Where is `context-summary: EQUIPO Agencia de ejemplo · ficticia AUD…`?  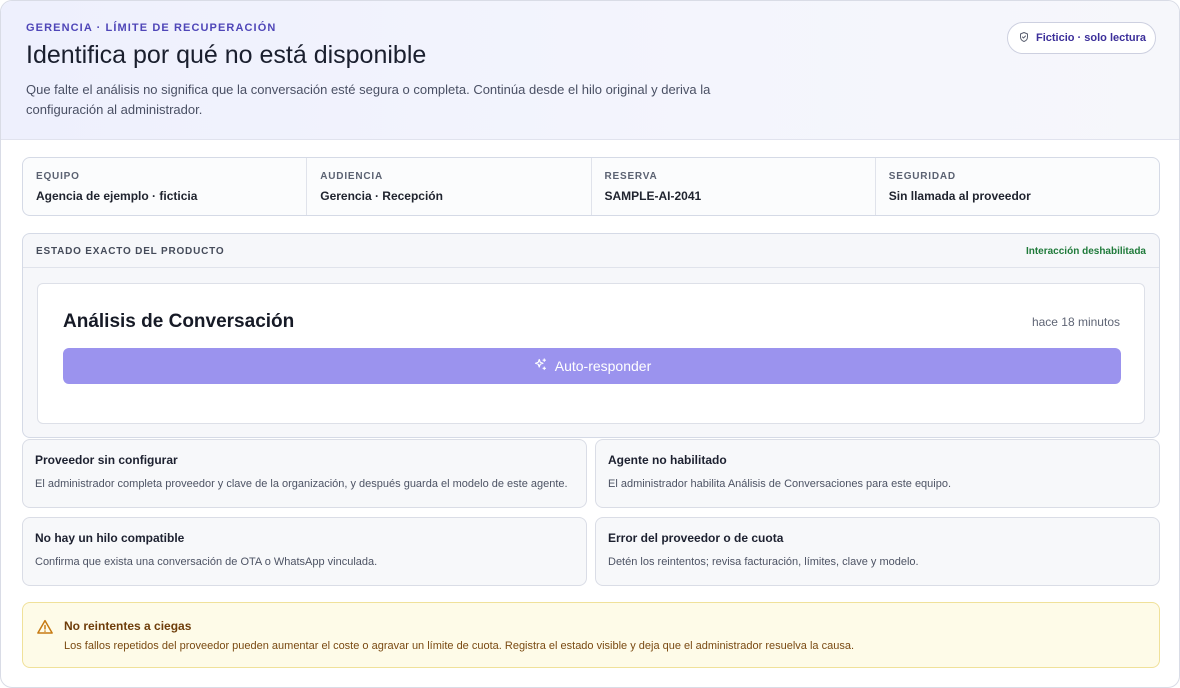
context-summary: EQUIPO Agencia de ejemplo · ficticia AUD… is located at coordinates (591, 186).